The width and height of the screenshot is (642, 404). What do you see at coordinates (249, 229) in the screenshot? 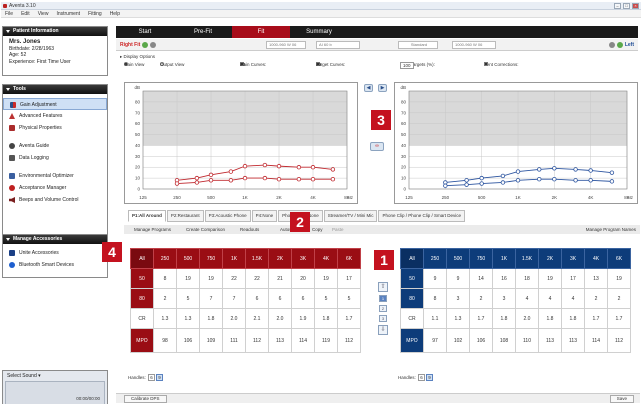
I see `readouts-button: Readouts` at bounding box center [249, 229].